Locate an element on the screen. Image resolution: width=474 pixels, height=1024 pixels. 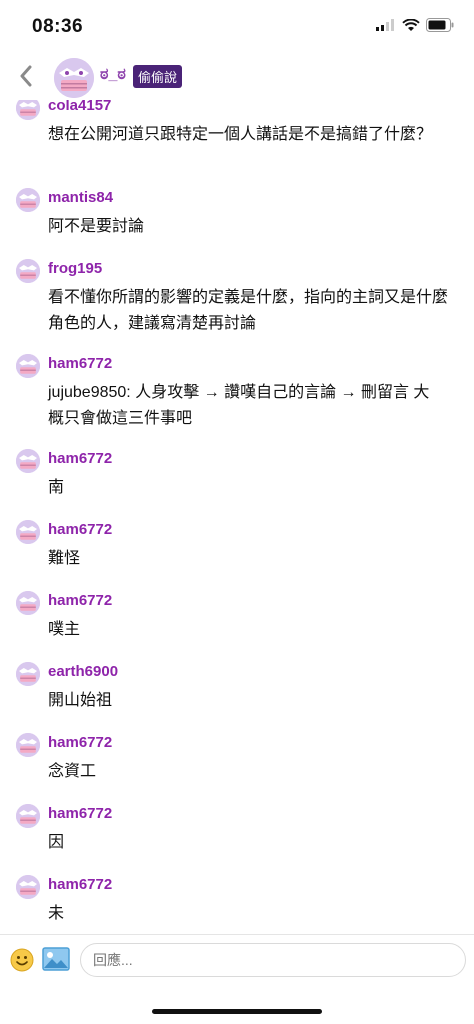
message-text: 開山始祖 is located at coordinates (80, 700).